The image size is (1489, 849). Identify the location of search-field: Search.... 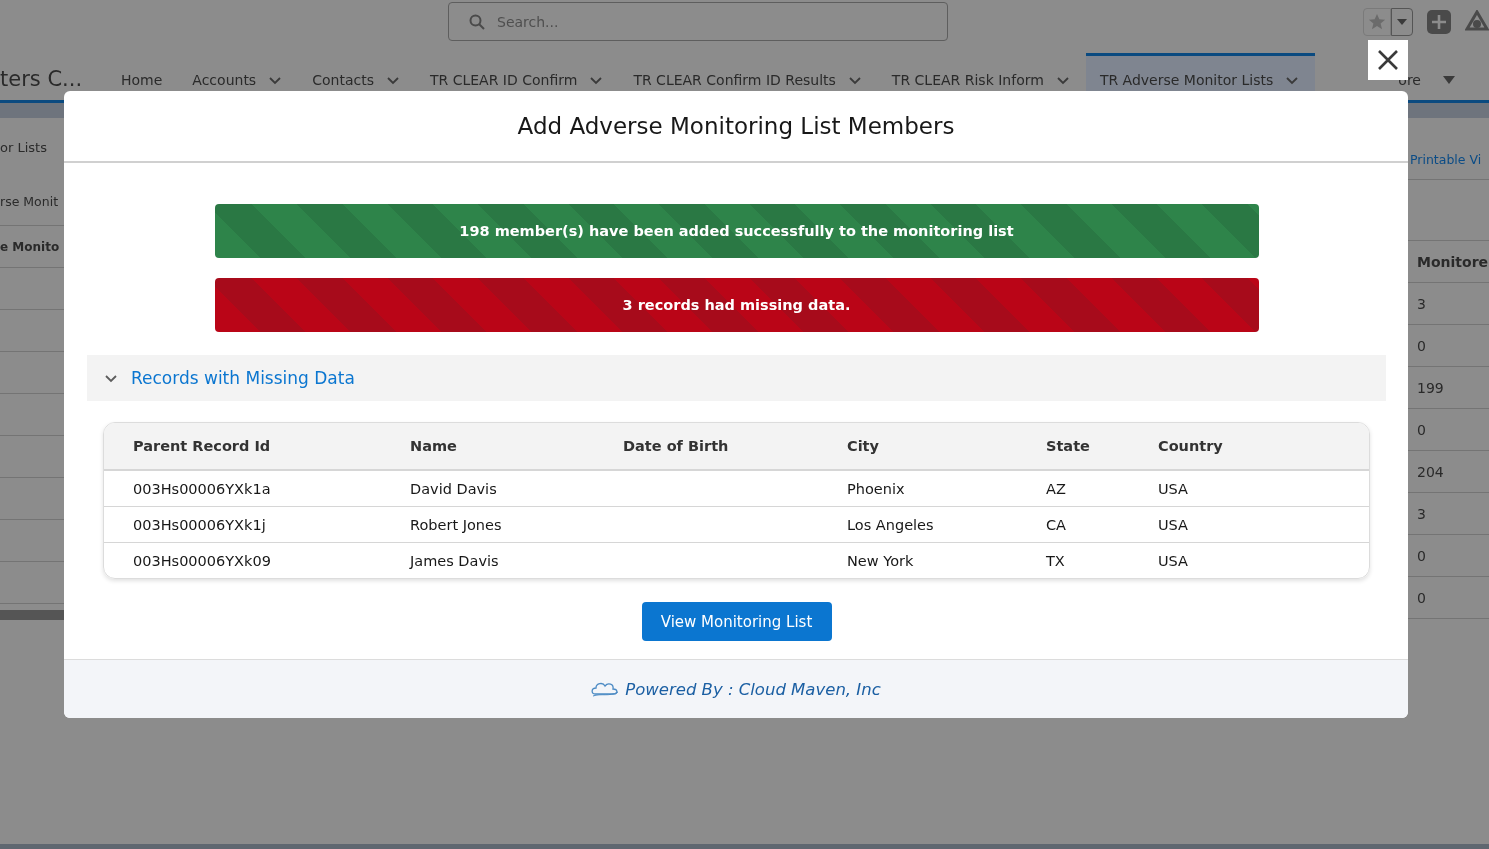
(698, 21).